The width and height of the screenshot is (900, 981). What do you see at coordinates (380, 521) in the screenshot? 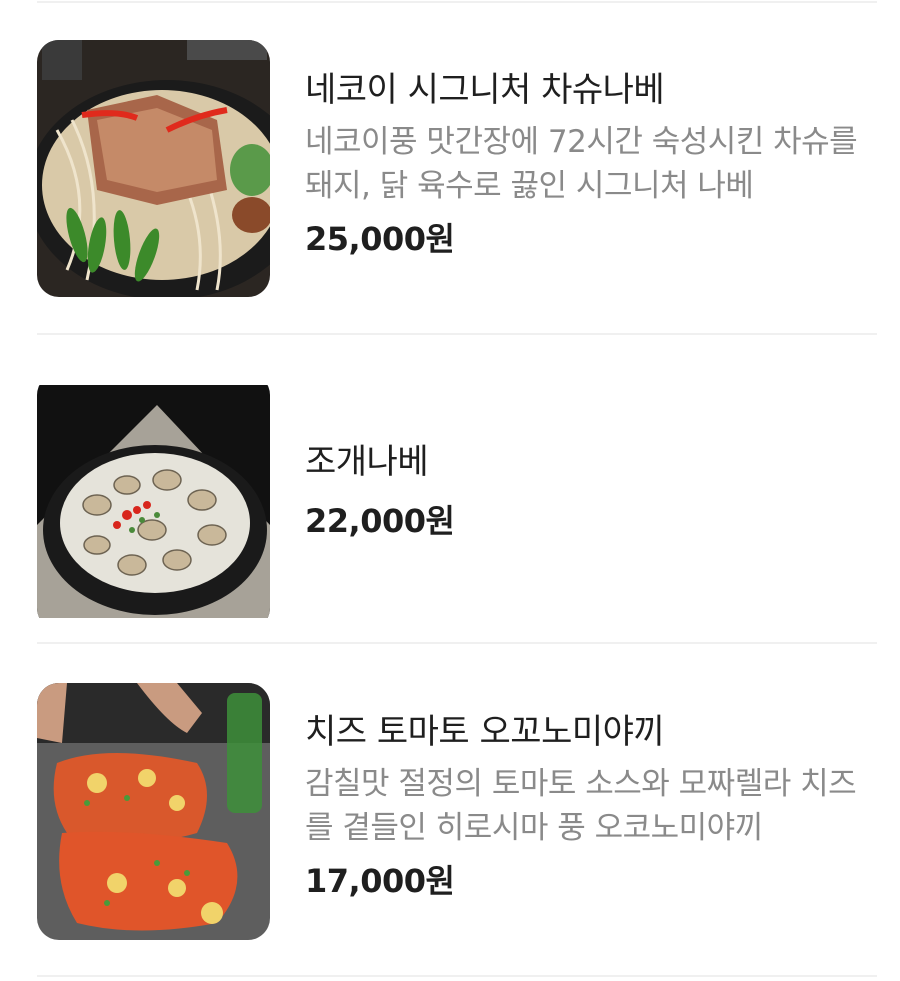
I see `menu-item-price: 22,000원` at bounding box center [380, 521].